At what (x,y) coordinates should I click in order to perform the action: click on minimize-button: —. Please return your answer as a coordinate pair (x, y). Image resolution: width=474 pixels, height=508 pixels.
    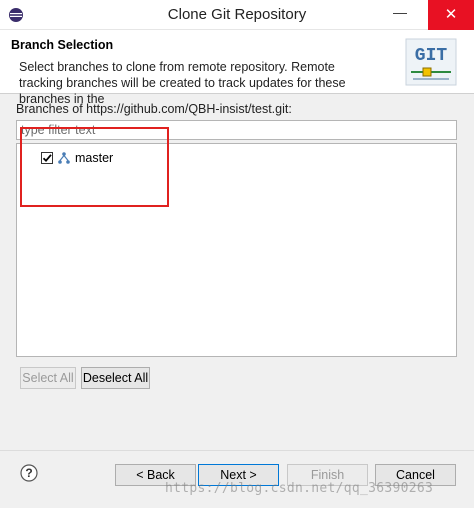
    Looking at the image, I should click on (400, 13).